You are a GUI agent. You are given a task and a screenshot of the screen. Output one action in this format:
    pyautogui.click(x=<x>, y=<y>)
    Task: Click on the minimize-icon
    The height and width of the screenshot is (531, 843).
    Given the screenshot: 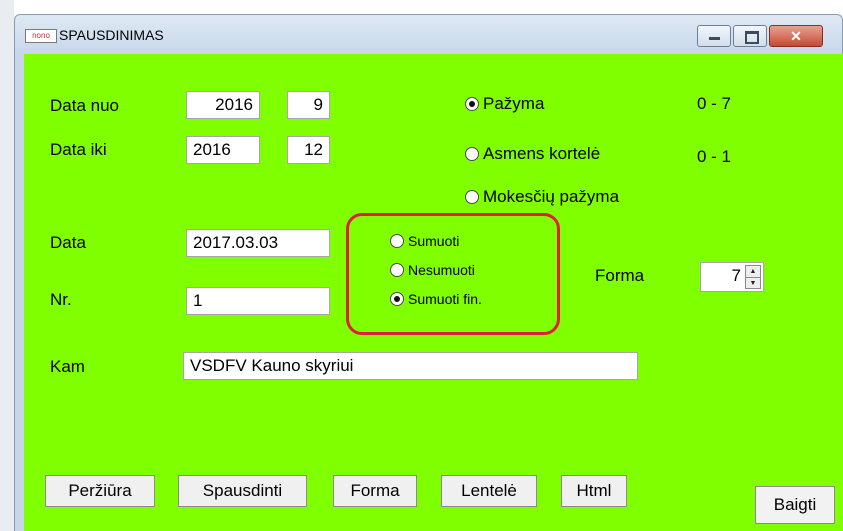 What is the action you would take?
    pyautogui.click(x=714, y=38)
    